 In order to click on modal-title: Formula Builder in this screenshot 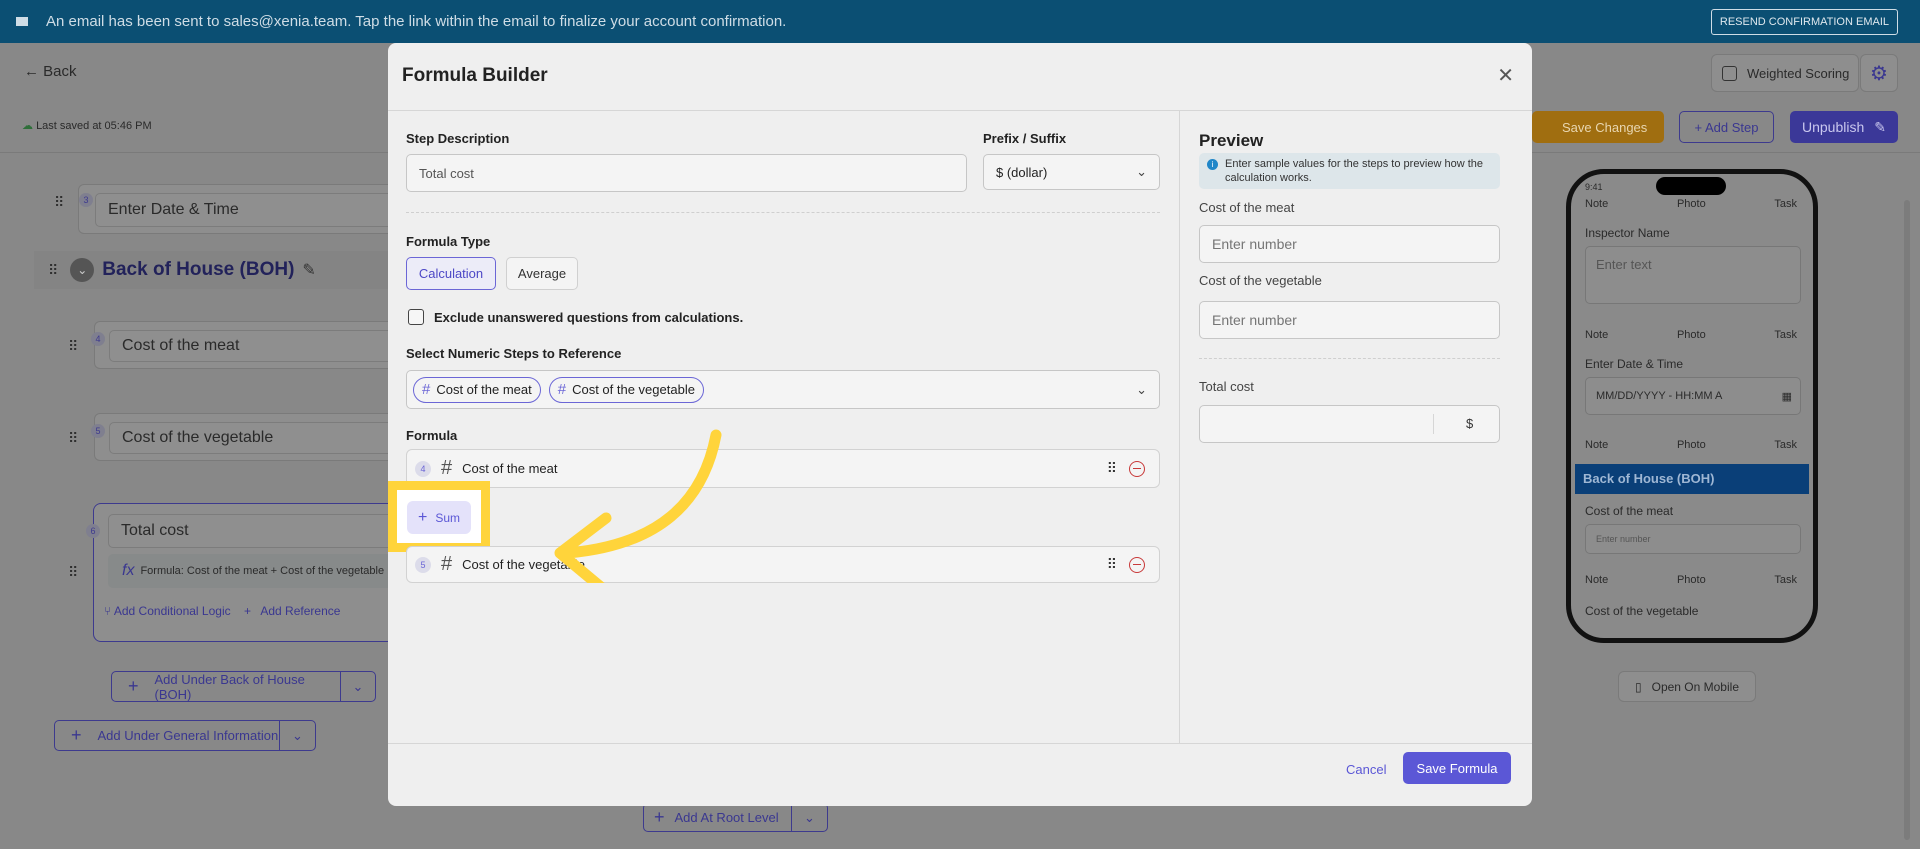, I will do `click(475, 75)`.